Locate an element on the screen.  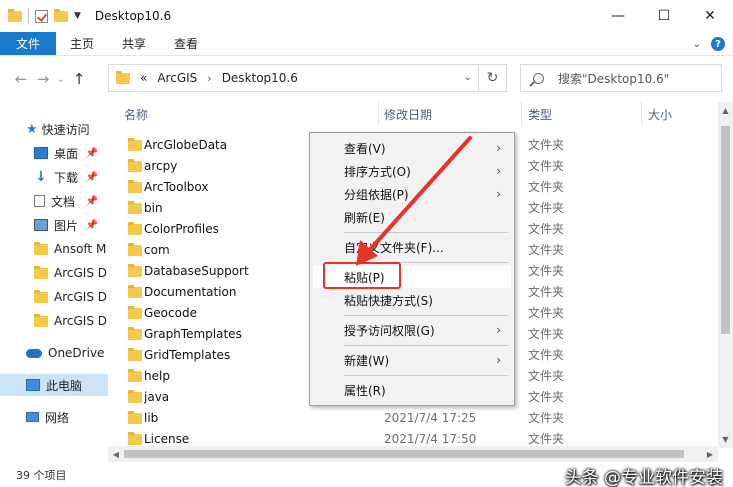
maximize-button: ☐ is located at coordinates (664, 16).